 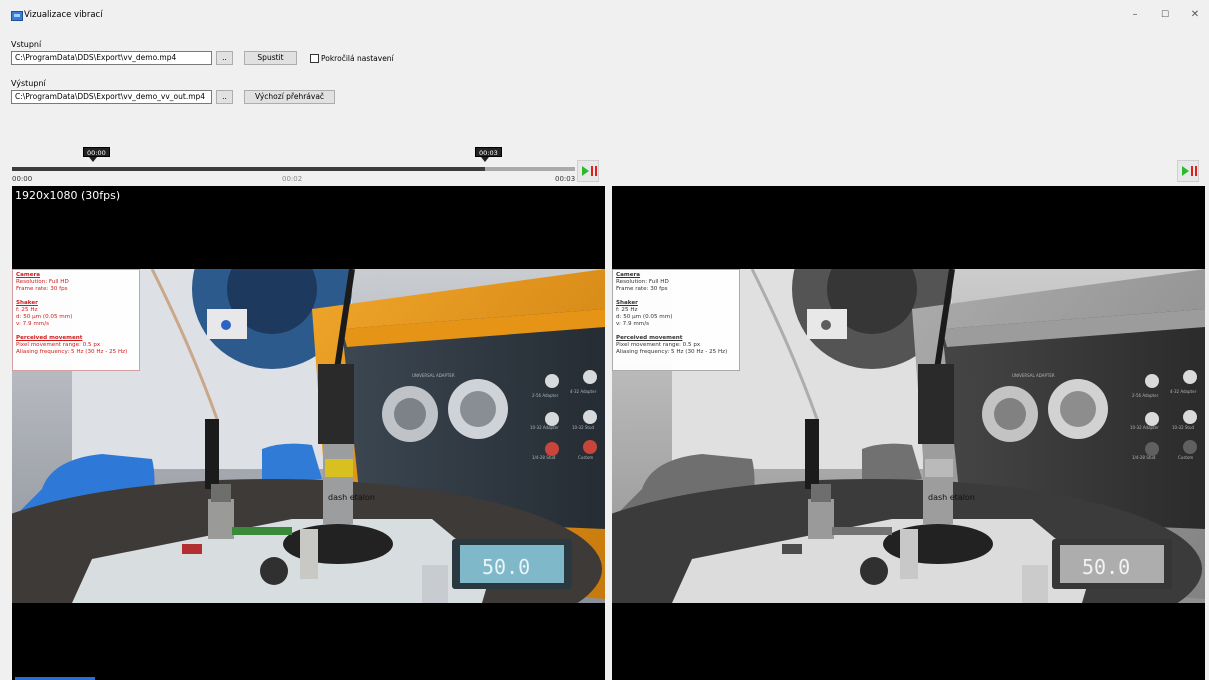 What do you see at coordinates (270, 58) in the screenshot?
I see `run-button: Spustit` at bounding box center [270, 58].